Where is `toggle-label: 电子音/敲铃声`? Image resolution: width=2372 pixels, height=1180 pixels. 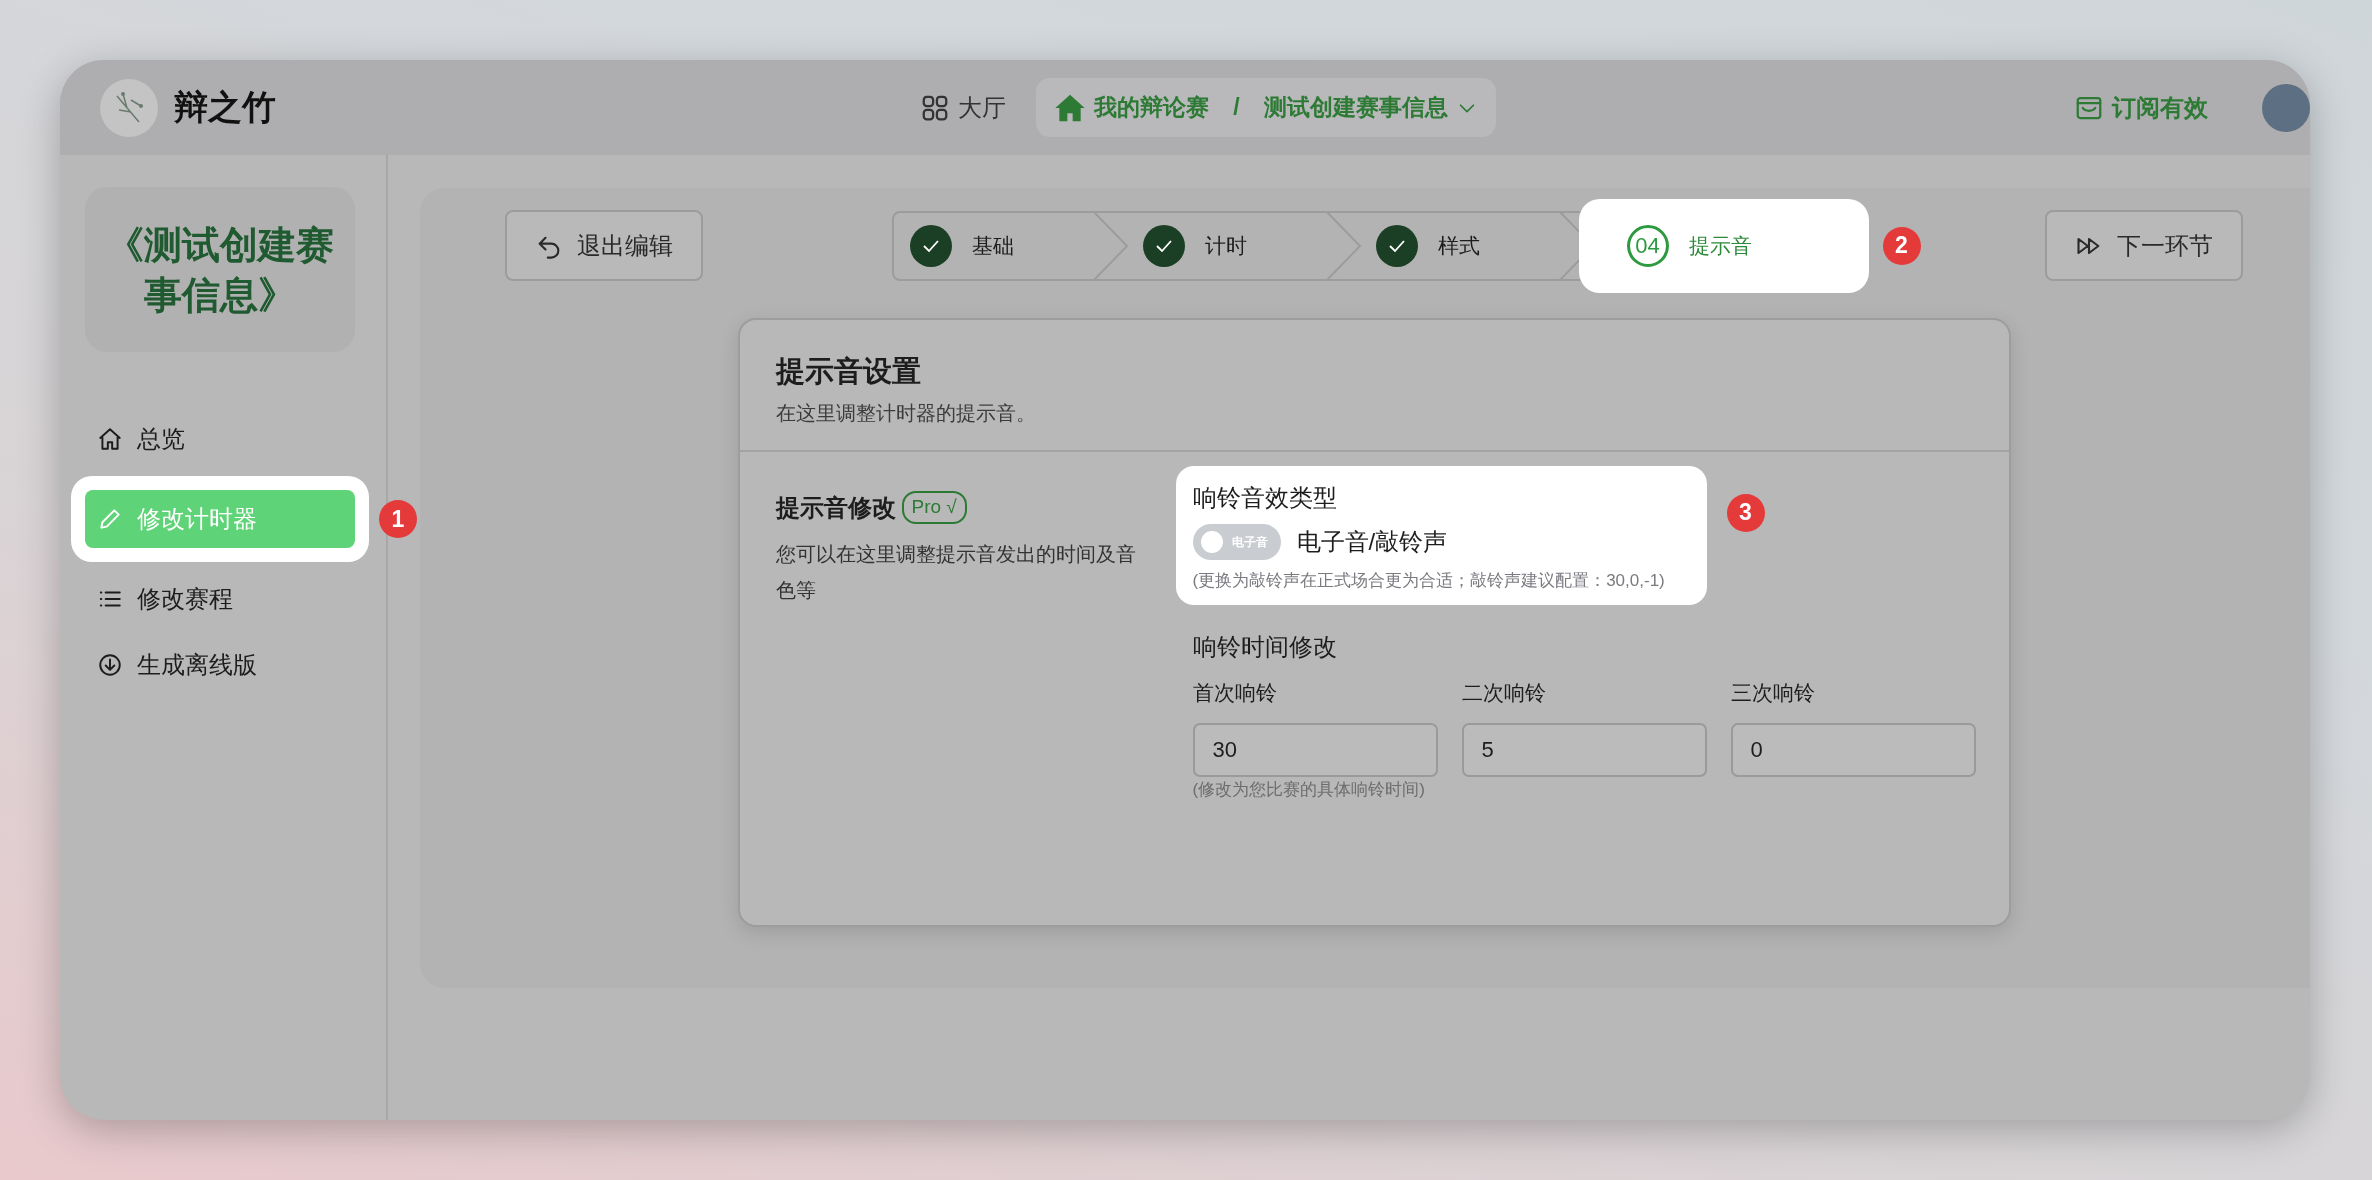 toggle-label: 电子音/敲铃声 is located at coordinates (1372, 541).